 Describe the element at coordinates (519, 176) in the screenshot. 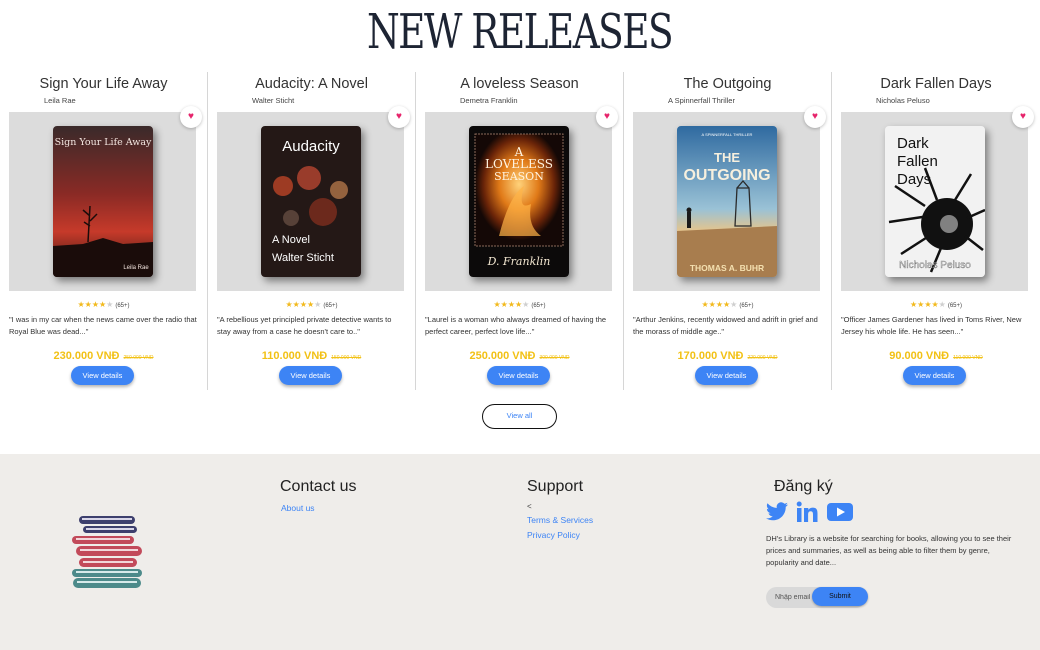

I see `cover-title-3: SEASON` at that location.